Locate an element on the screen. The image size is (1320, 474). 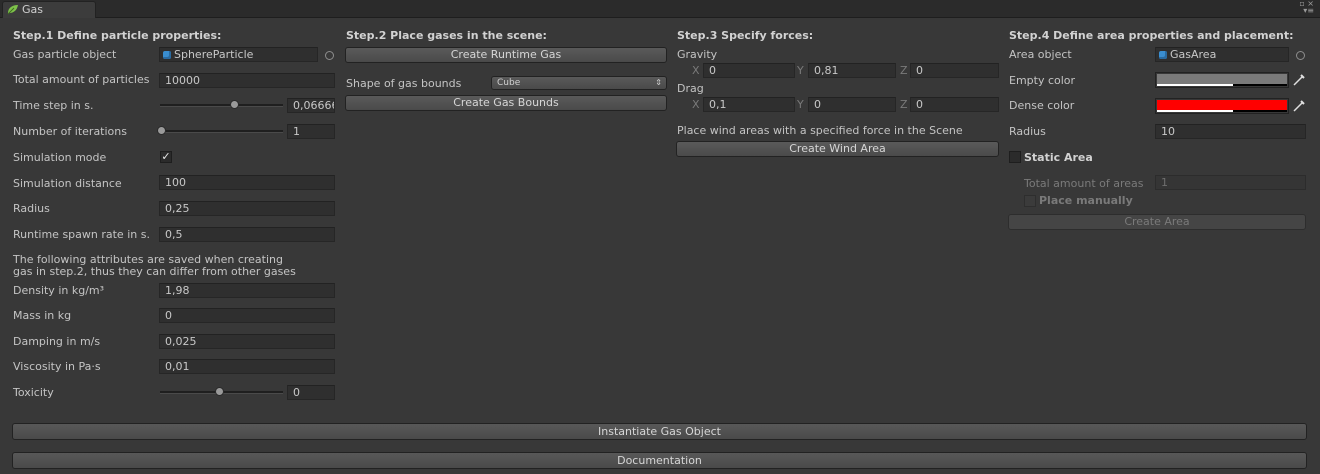
dense-alpha-bar is located at coordinates (1196, 111).